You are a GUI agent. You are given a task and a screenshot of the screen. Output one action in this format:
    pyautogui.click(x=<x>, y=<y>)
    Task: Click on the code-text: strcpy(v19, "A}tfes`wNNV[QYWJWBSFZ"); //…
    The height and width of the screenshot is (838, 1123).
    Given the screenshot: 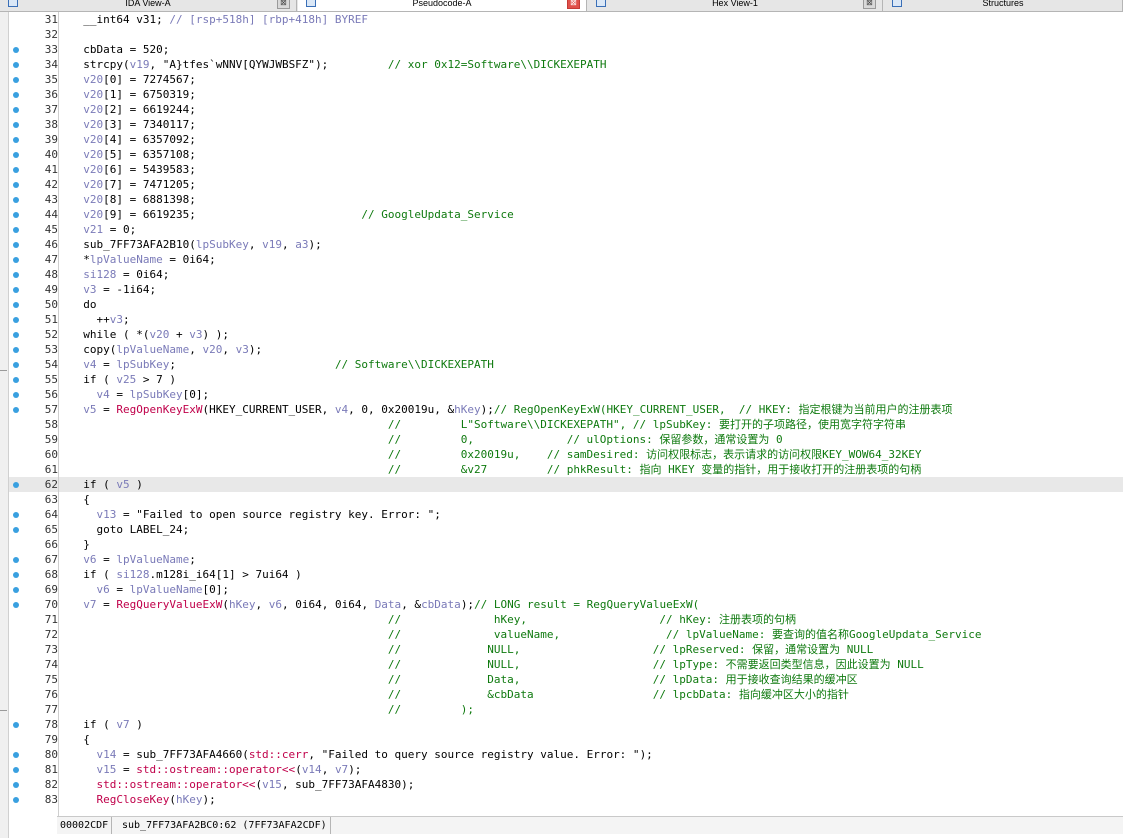 What is the action you would take?
    pyautogui.click(x=338, y=64)
    